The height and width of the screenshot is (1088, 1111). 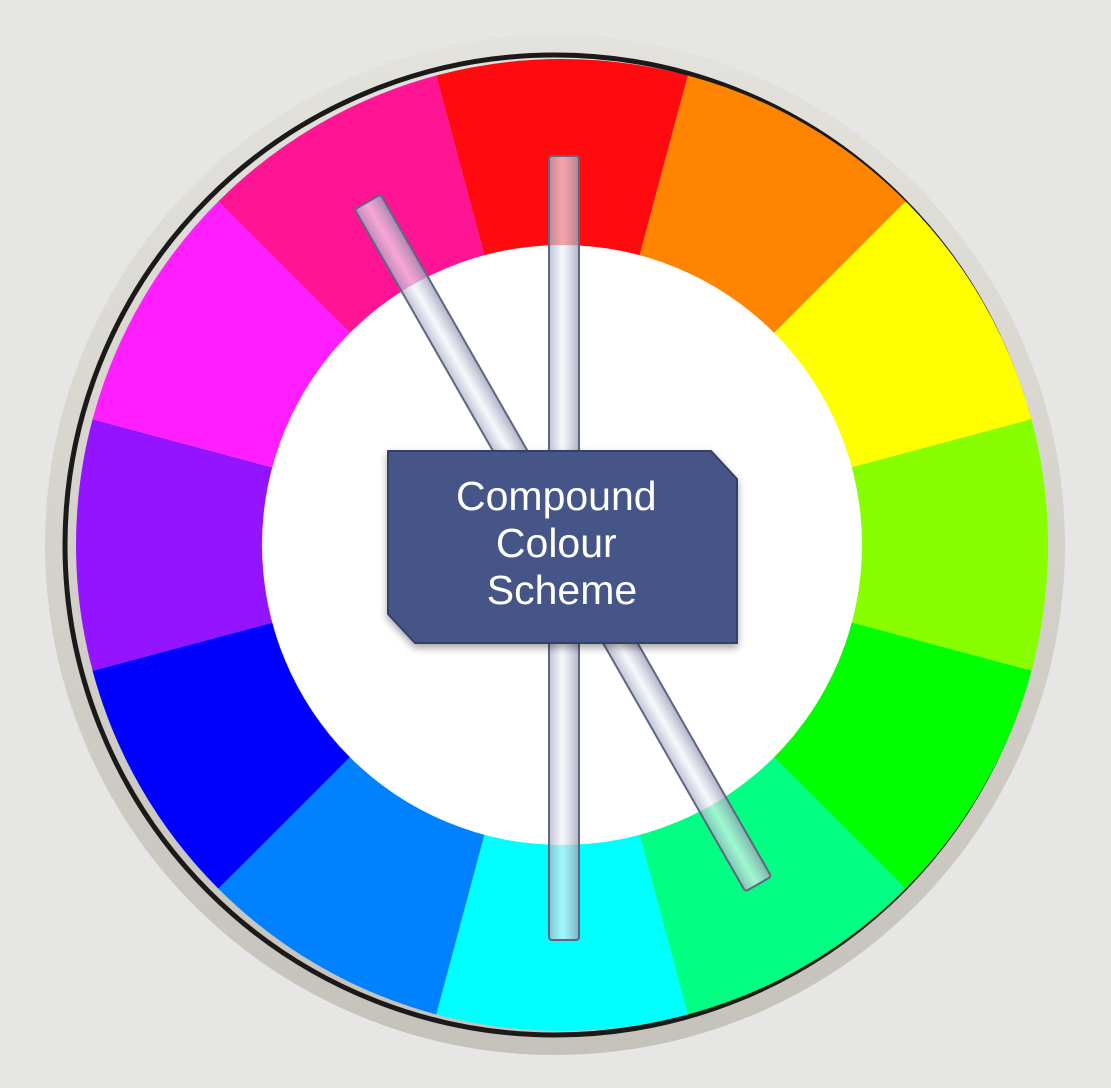 I want to click on scheme-label-line-1: Compound, so click(x=556, y=496).